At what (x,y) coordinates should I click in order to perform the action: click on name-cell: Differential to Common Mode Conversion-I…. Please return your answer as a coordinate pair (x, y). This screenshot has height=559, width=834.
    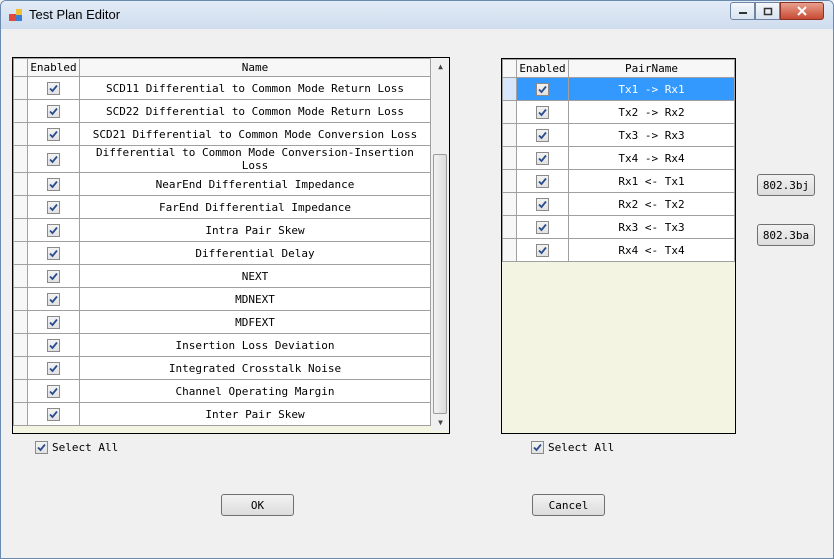
    Looking at the image, I should click on (255, 159).